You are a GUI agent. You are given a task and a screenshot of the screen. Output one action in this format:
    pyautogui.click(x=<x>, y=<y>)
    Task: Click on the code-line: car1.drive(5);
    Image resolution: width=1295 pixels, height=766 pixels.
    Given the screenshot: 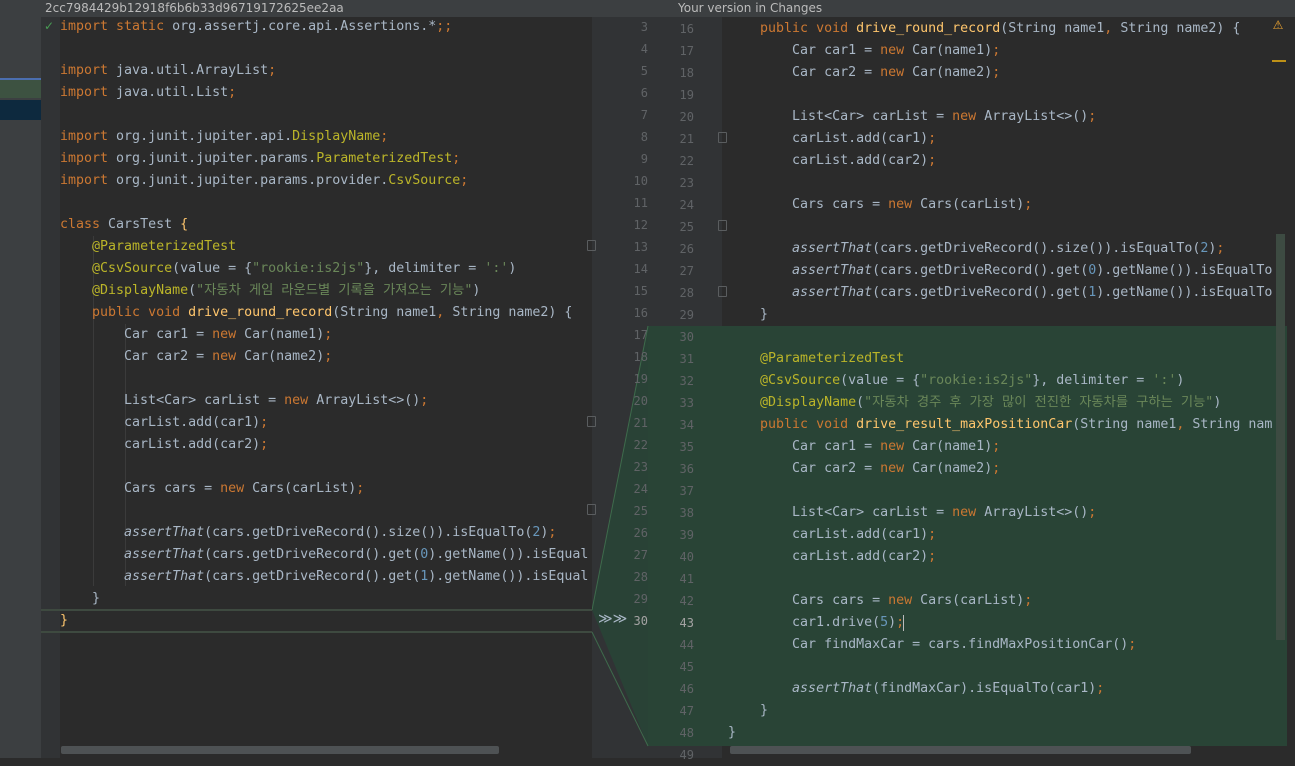 What is the action you would take?
    pyautogui.click(x=1001, y=623)
    